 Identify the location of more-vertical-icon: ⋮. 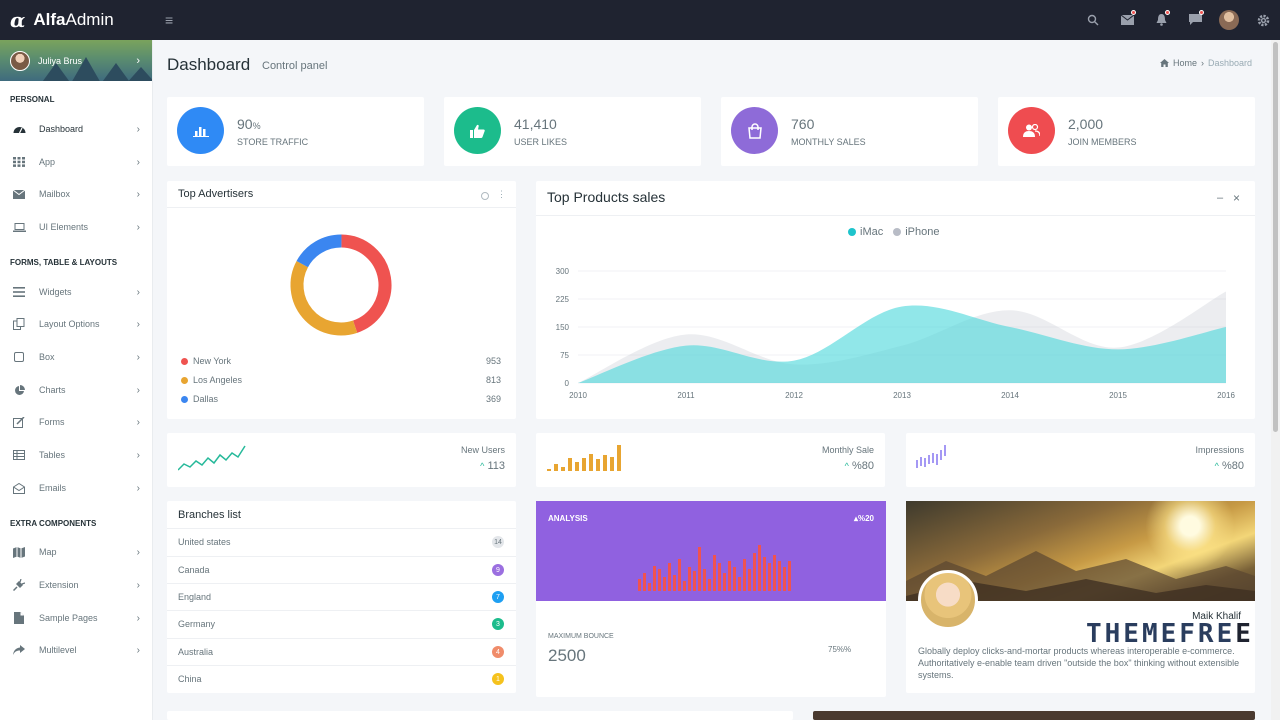
(501, 194).